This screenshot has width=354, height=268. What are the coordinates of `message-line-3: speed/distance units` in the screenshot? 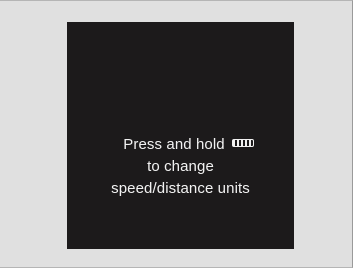 It's located at (180, 188).